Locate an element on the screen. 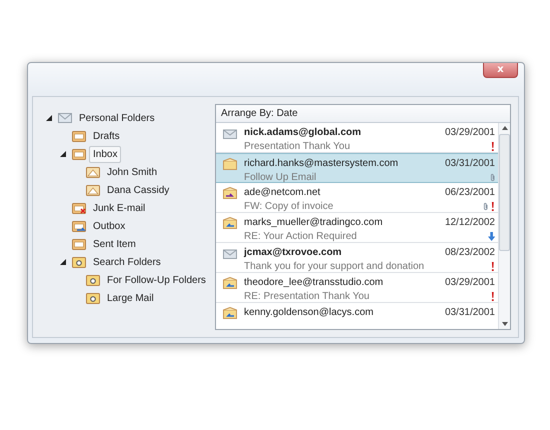  sender-address: theodore_lee@transstudio.com is located at coordinates (314, 282).